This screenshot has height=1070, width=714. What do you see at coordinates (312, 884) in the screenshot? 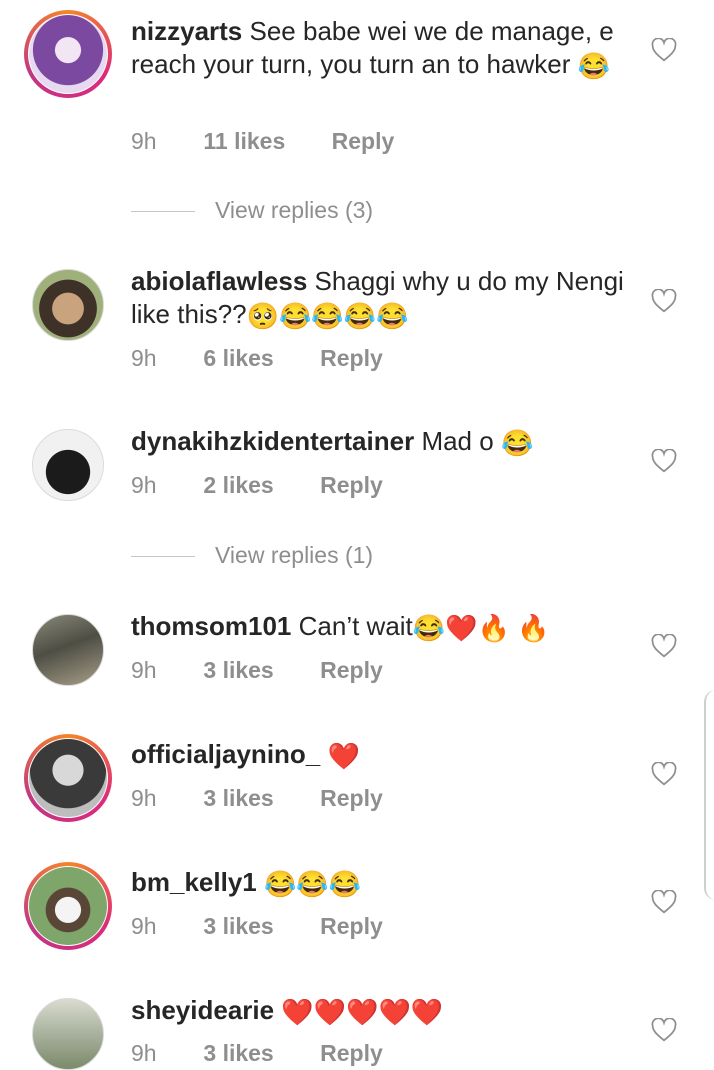
I see `comment-emojis: 😂😂😂` at bounding box center [312, 884].